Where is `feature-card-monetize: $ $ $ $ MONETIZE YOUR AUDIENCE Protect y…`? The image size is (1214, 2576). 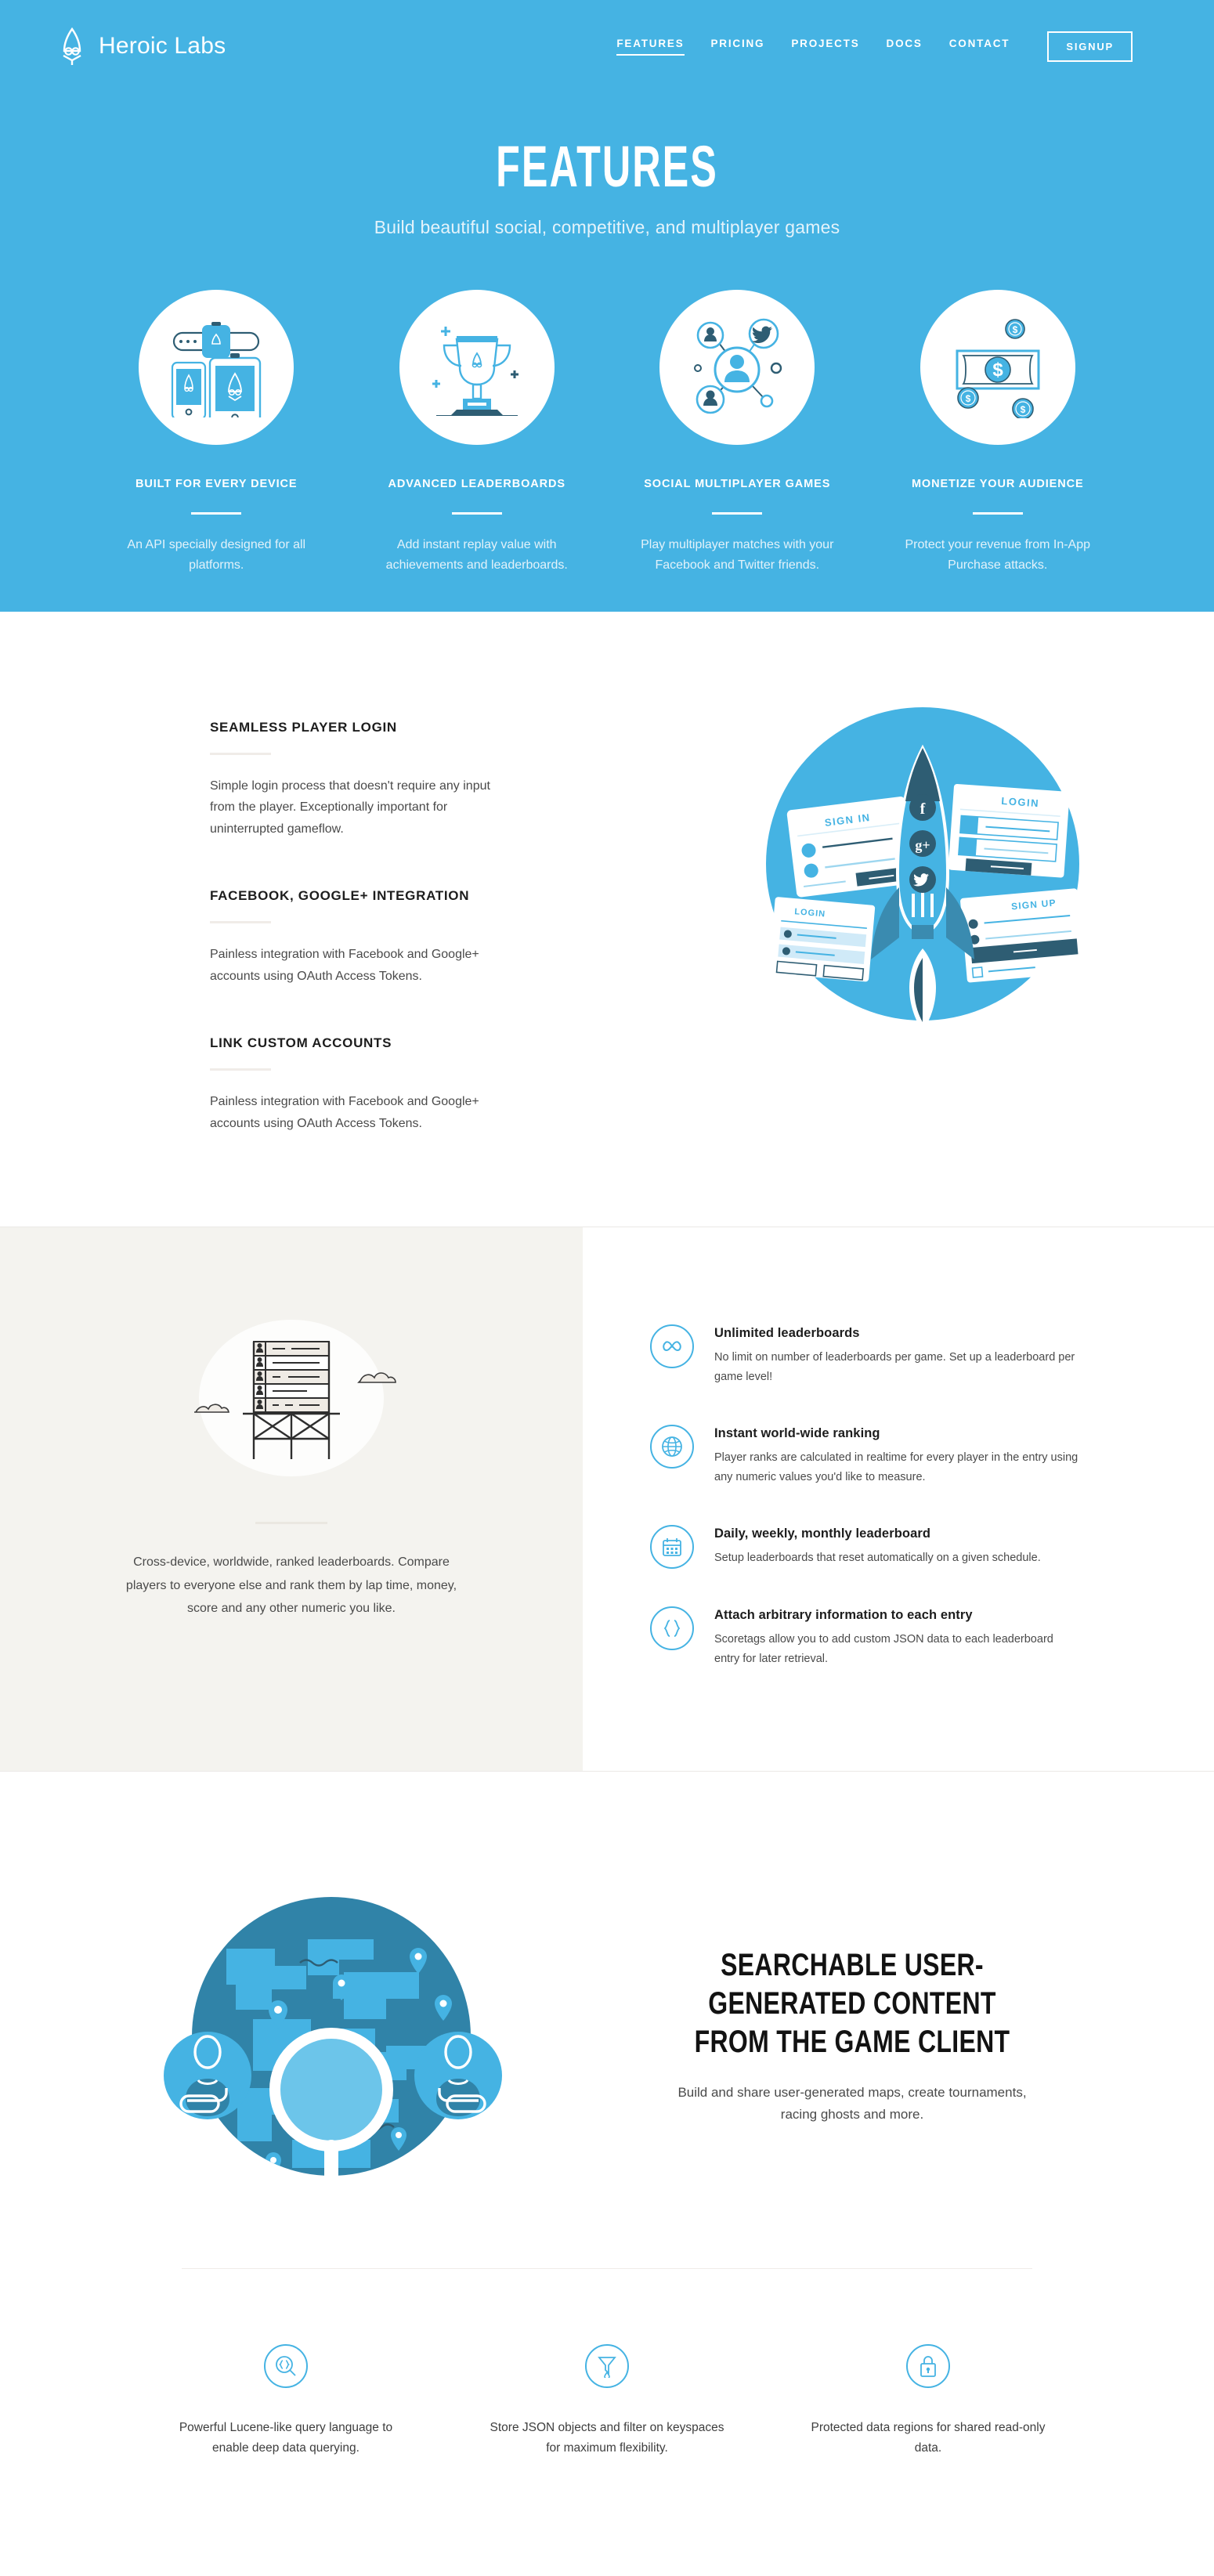 feature-card-monetize: $ $ $ $ MONETIZE YOUR AUDIENCE Protect y… is located at coordinates (998, 433).